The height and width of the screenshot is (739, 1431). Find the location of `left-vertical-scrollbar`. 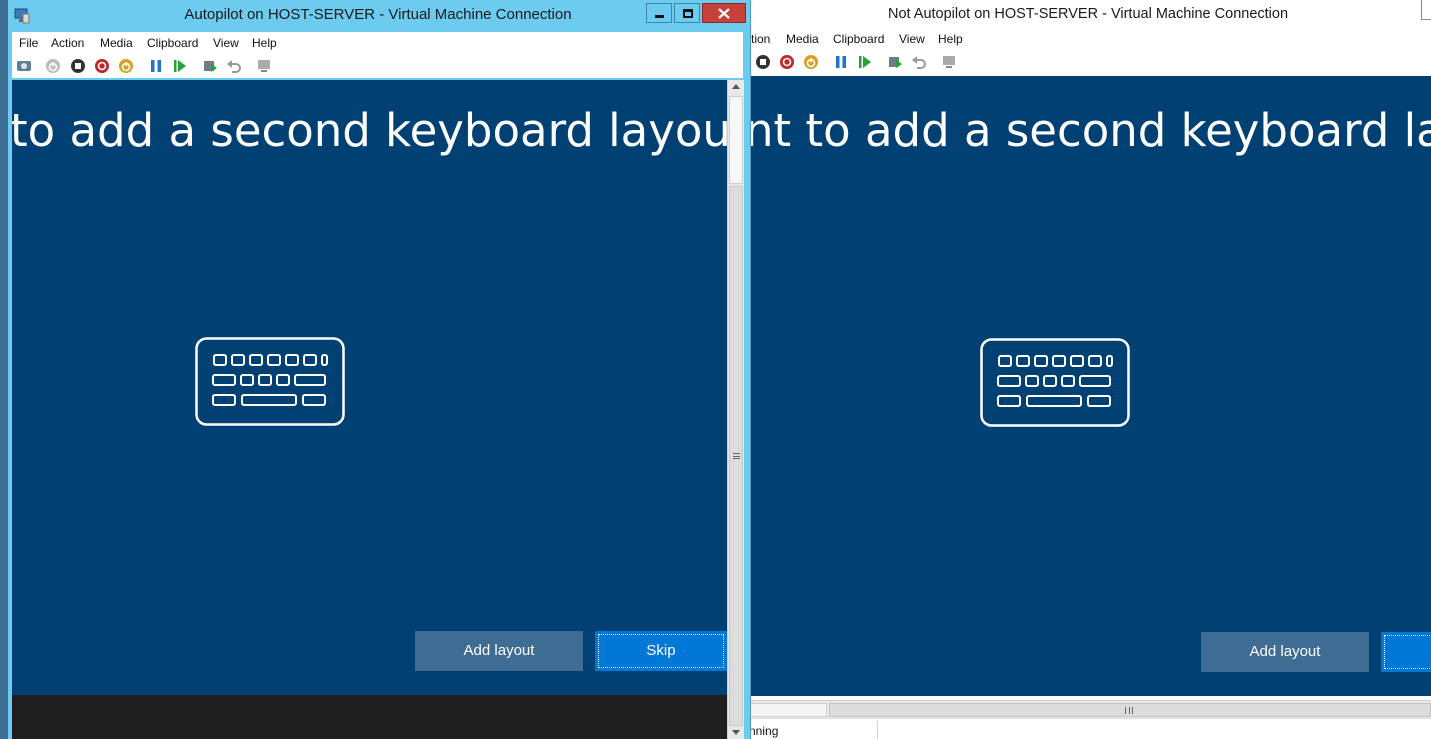

left-vertical-scrollbar is located at coordinates (735, 409).